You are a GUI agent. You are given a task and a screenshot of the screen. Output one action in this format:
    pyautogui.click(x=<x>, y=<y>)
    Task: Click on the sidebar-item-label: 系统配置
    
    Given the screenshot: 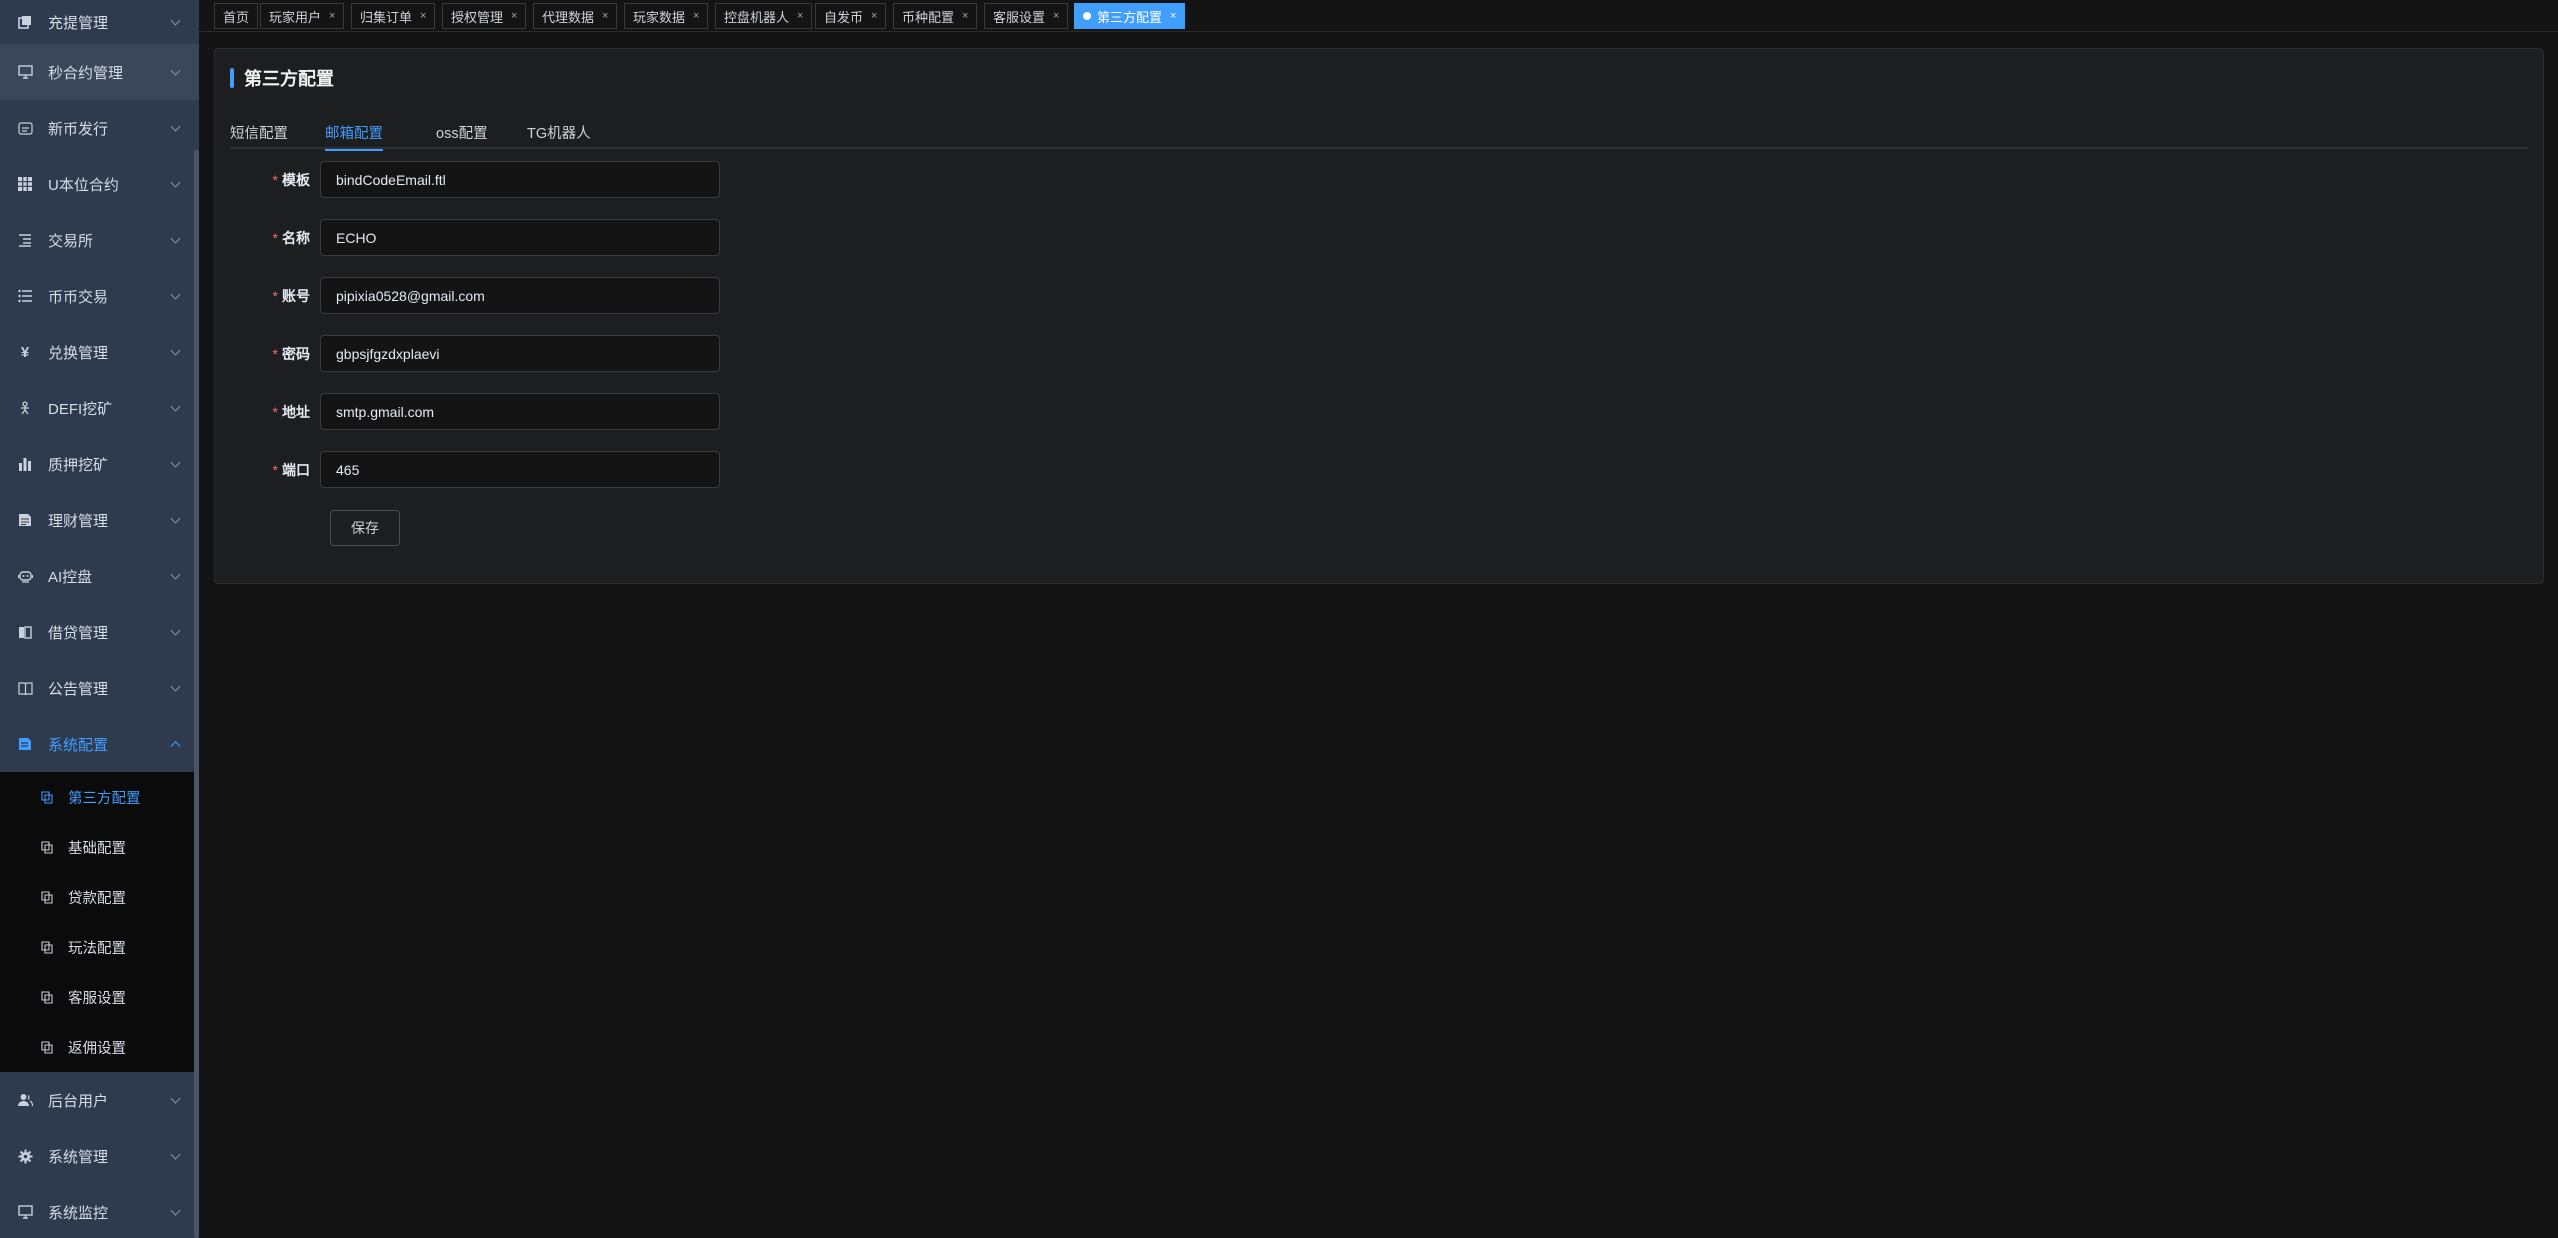 What is the action you would take?
    pyautogui.click(x=78, y=745)
    